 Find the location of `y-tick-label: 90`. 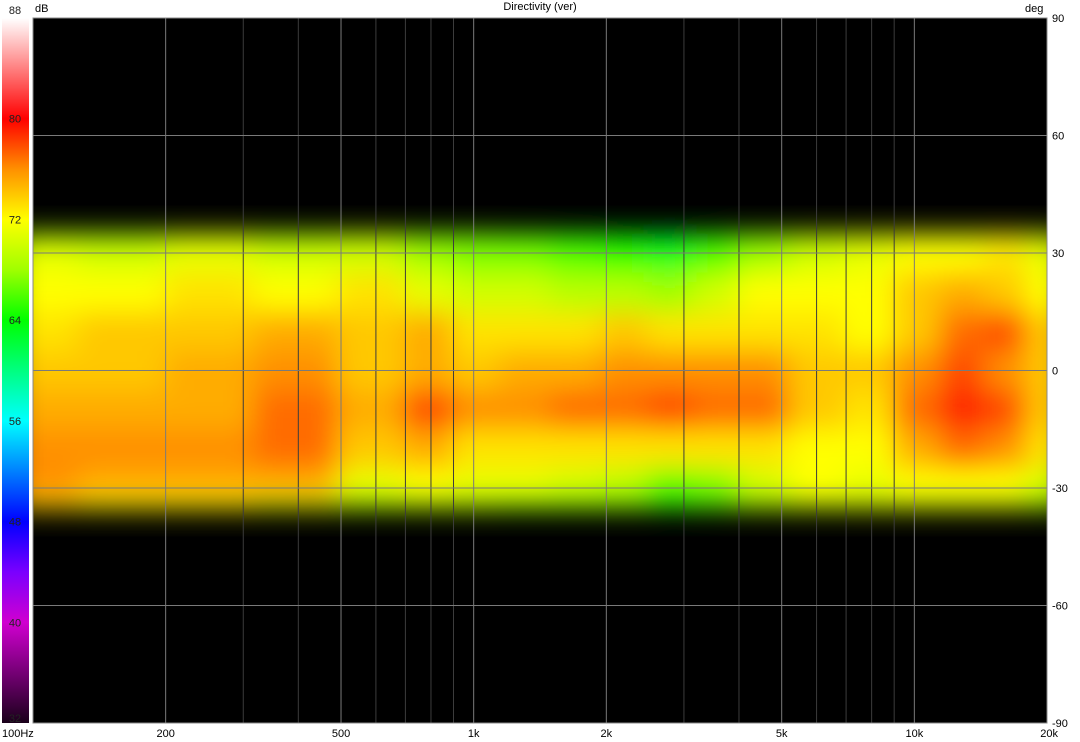

y-tick-label: 90 is located at coordinates (1058, 19).